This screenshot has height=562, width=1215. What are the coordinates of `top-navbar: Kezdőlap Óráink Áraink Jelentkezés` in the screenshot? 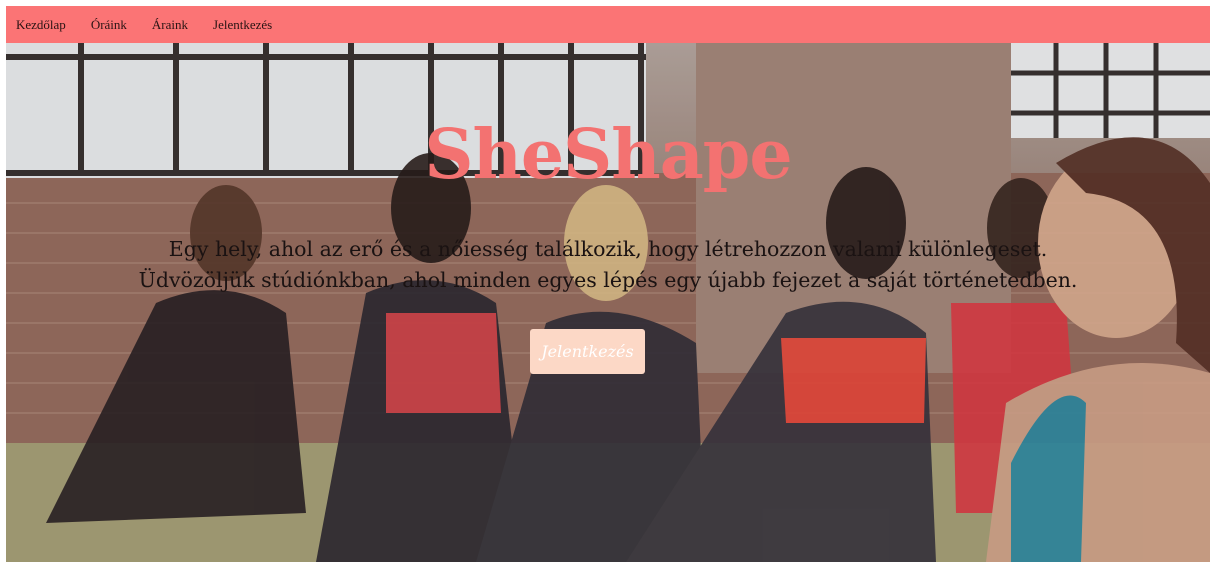 It's located at (608, 24).